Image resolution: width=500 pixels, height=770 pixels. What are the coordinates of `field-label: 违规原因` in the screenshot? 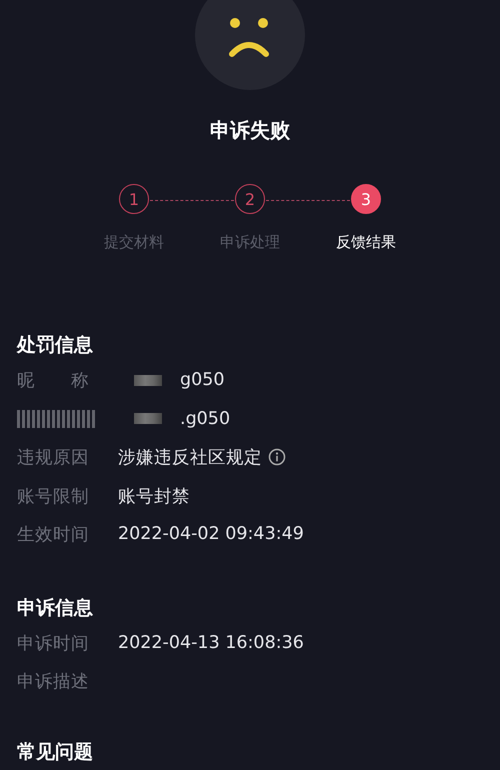 It's located at (53, 458).